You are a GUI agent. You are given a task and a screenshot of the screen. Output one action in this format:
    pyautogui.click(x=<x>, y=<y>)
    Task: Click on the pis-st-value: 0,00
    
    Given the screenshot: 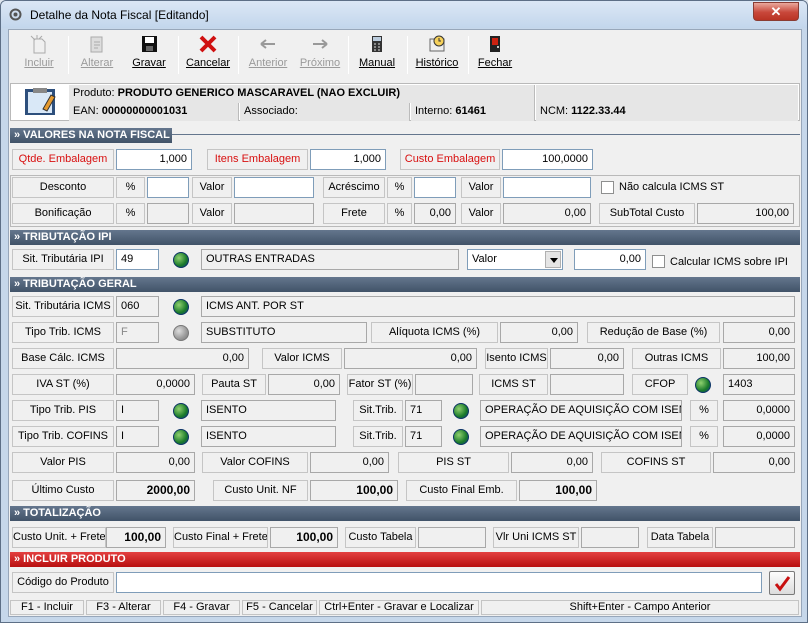 What is the action you would take?
    pyautogui.click(x=552, y=462)
    